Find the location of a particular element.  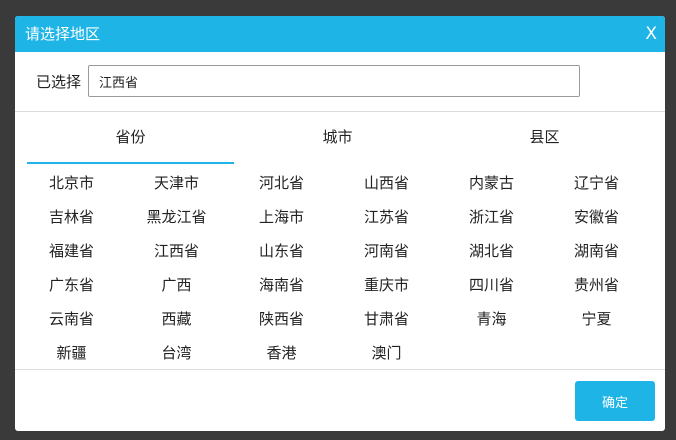

province-item: 广东省 is located at coordinates (71, 283).